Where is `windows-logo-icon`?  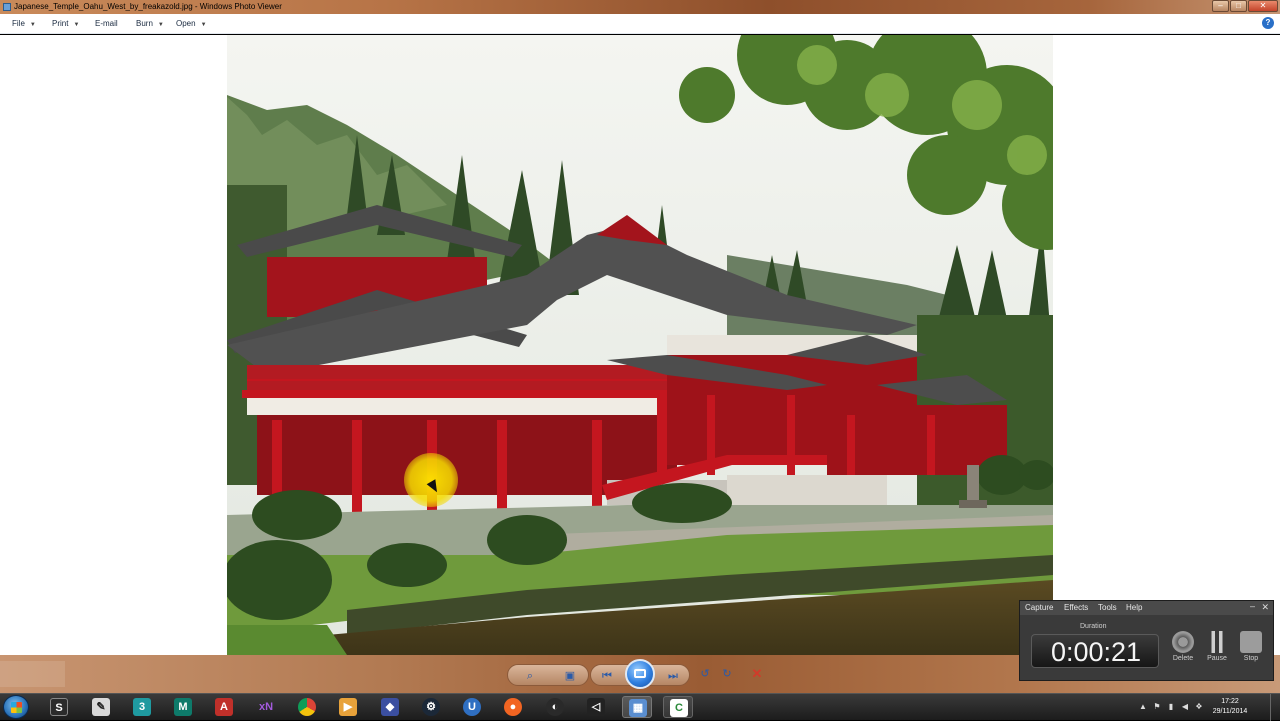
windows-logo-icon is located at coordinates (16, 707).